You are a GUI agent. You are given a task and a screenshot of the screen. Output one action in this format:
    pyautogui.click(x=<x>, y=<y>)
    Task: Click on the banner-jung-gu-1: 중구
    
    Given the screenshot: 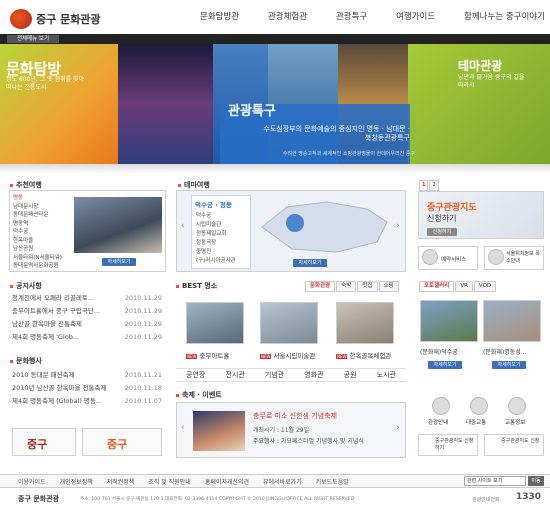 What is the action you would take?
    pyautogui.click(x=44, y=442)
    